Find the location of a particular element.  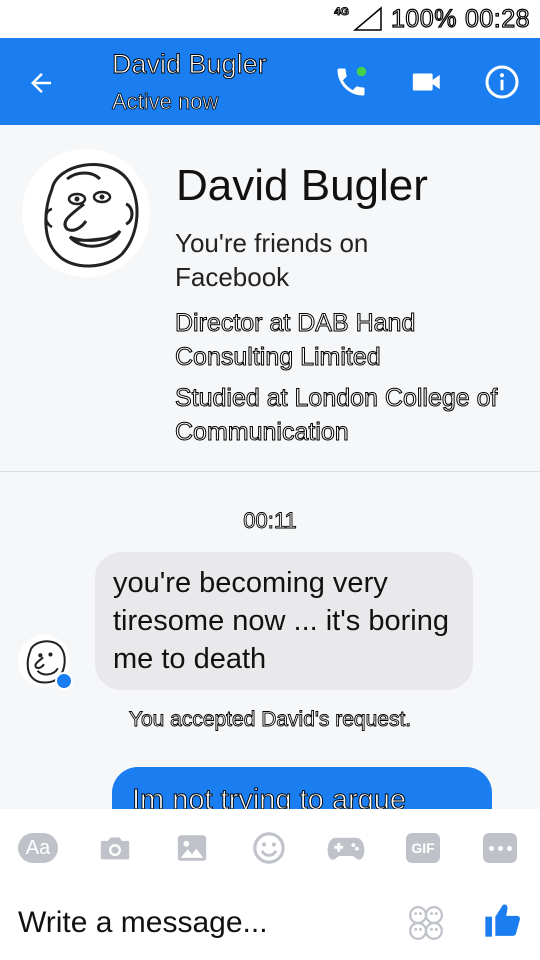

battery-percentage: 100% is located at coordinates (423, 18).